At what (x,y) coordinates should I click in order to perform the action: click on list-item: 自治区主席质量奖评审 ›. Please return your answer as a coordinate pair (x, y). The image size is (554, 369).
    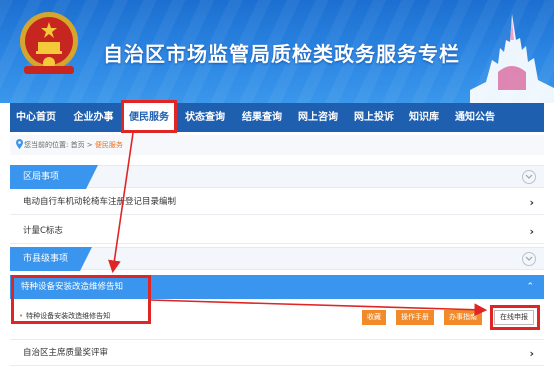
    Looking at the image, I should click on (277, 353).